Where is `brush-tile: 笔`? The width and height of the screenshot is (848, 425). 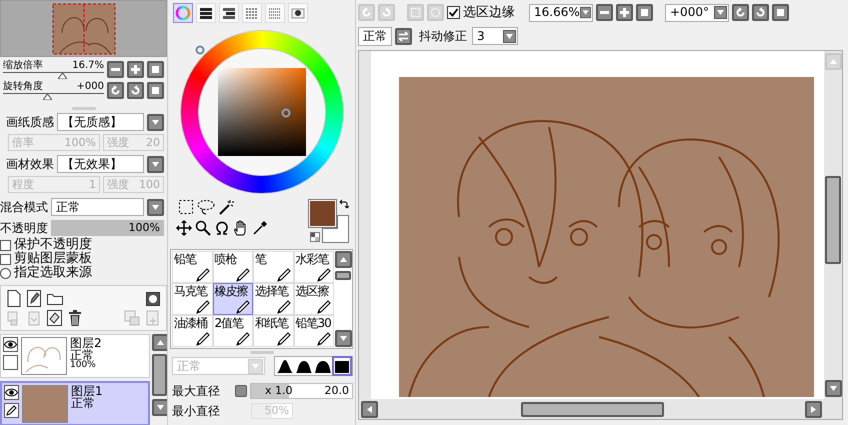 brush-tile: 笔 is located at coordinates (273, 267).